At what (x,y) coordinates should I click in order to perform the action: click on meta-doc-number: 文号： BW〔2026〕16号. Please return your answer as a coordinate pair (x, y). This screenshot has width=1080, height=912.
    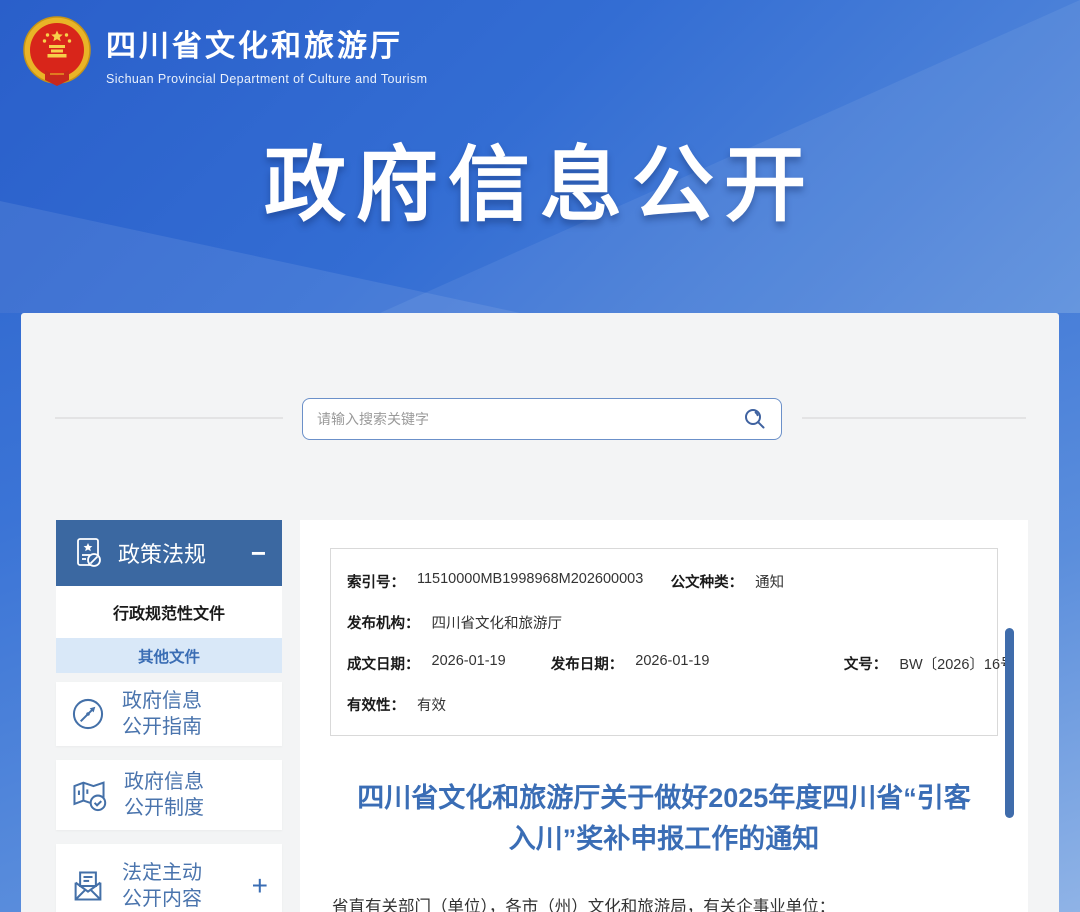
    Looking at the image, I should click on (929, 665).